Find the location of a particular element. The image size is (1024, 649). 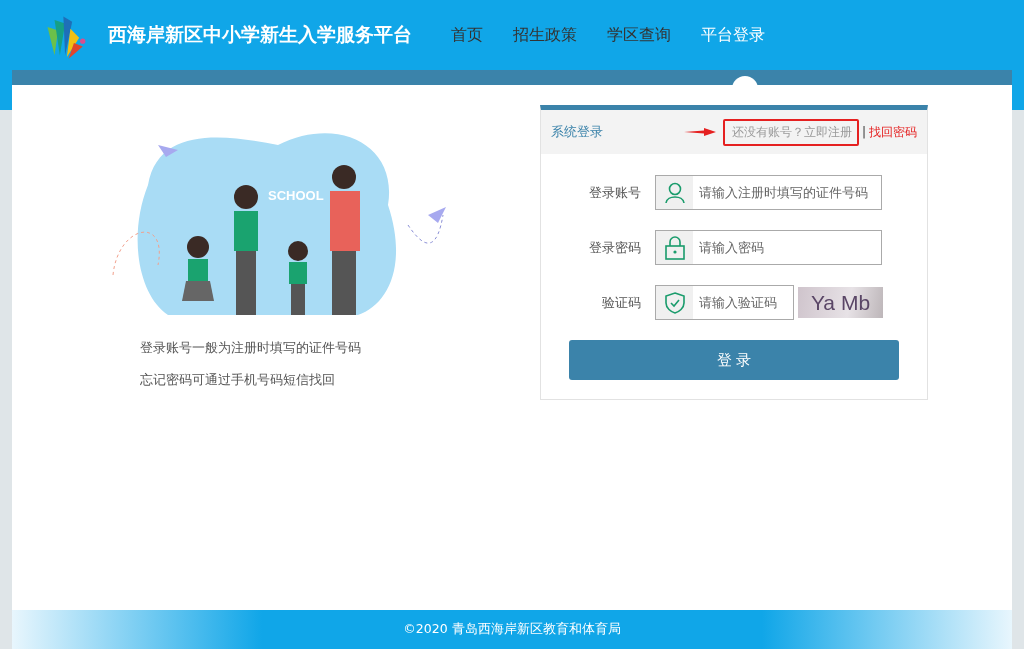

nav-tab: 学区查询 is located at coordinates (639, 35).